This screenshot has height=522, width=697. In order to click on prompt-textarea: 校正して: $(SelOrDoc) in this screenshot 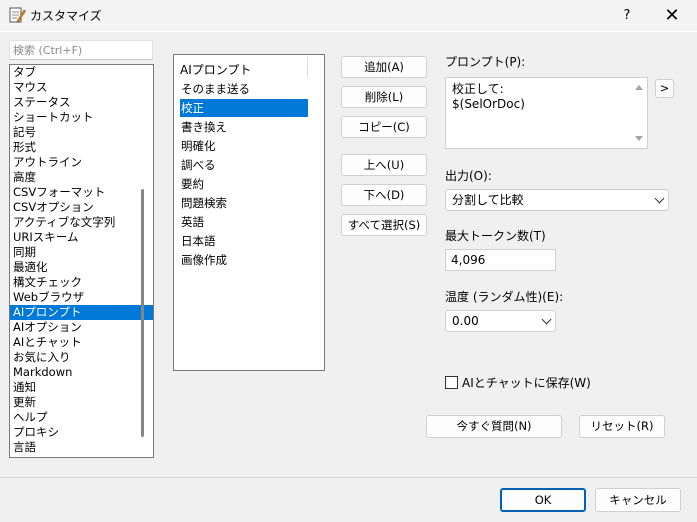, I will do `click(546, 113)`.